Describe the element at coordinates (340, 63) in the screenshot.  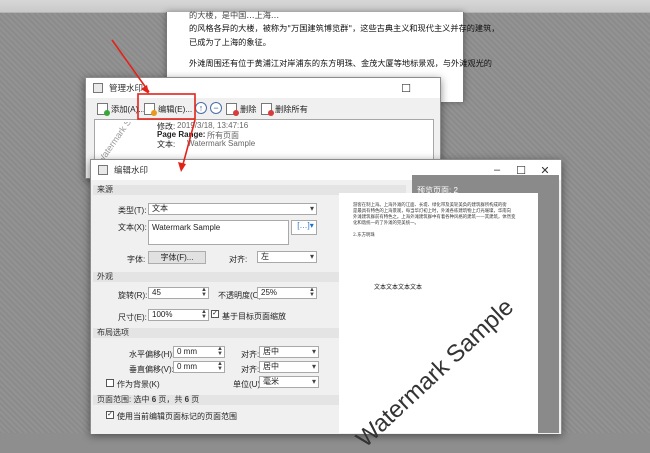
I see `document-line: 外滩周围还有位于黄浦江对岸浦东的东方明珠、金茂大厦等地标景观，与外滩观光的` at that location.